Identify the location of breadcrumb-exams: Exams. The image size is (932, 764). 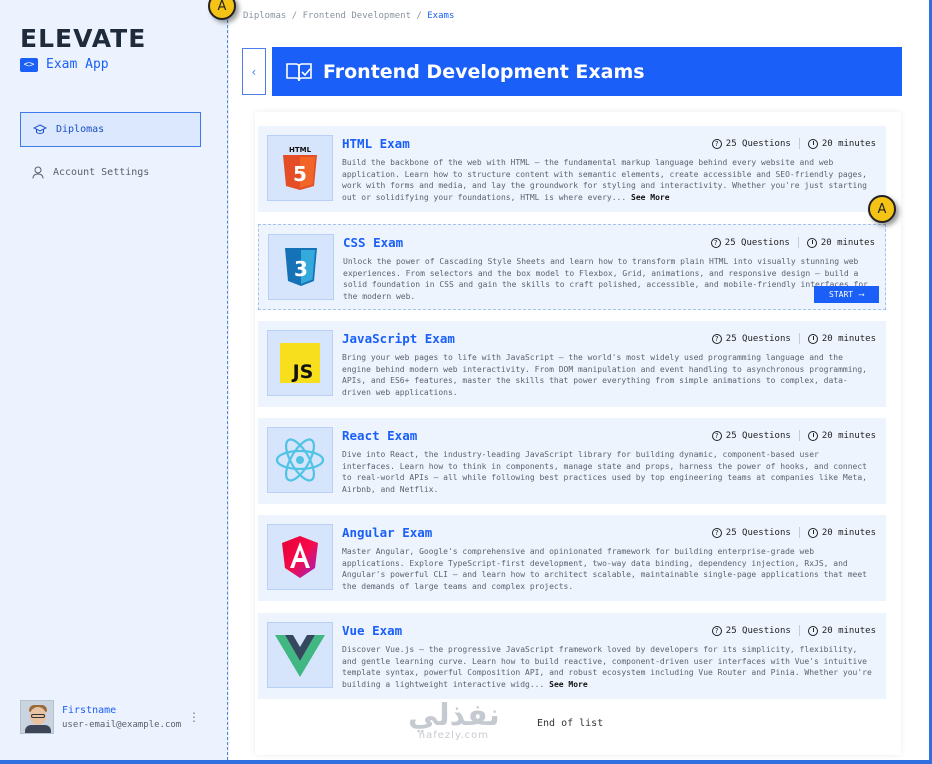
(441, 16).